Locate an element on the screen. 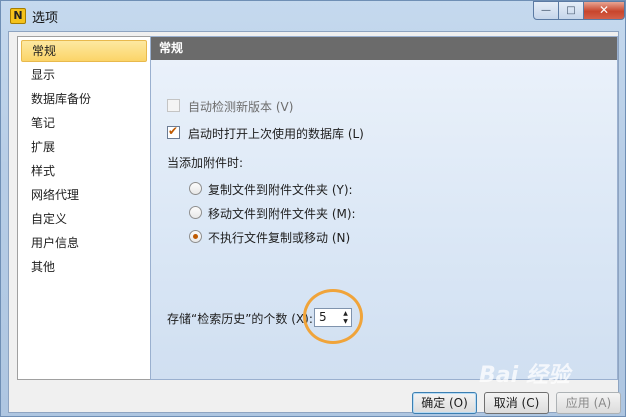  nav-item-user-info: 用户信息 is located at coordinates (84, 243).